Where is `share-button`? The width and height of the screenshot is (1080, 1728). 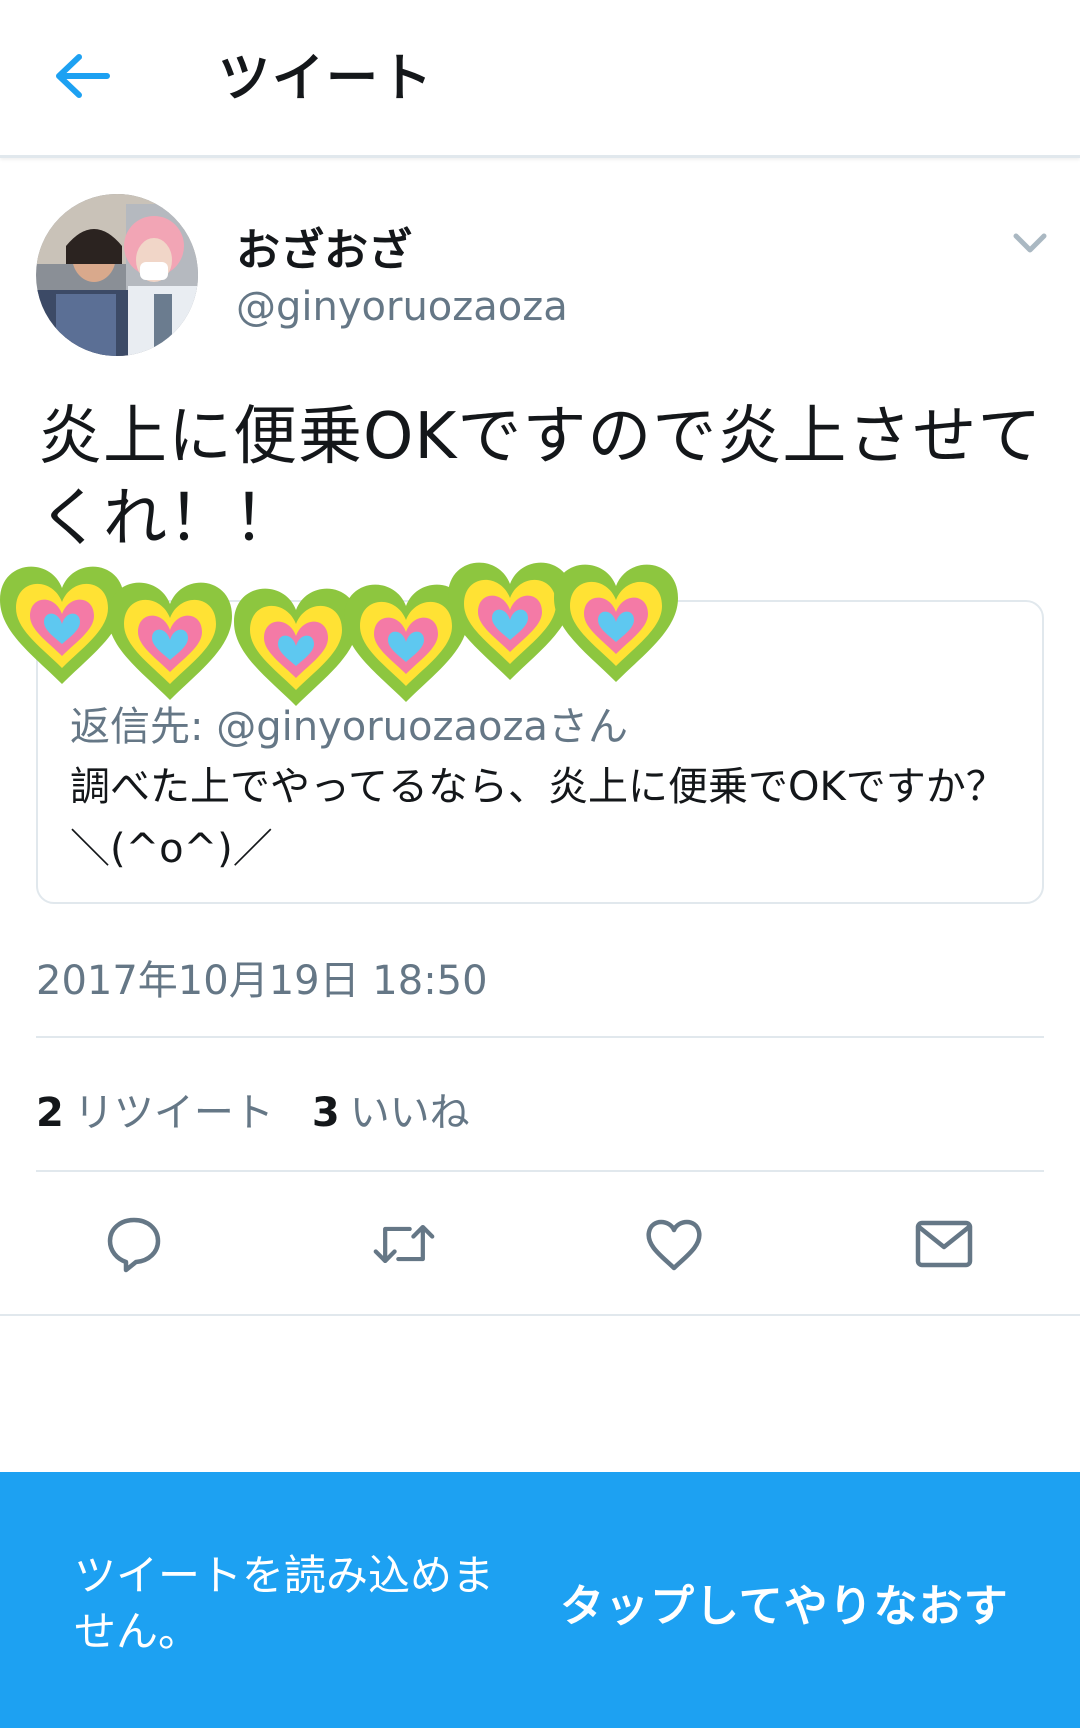 share-button is located at coordinates (944, 1244).